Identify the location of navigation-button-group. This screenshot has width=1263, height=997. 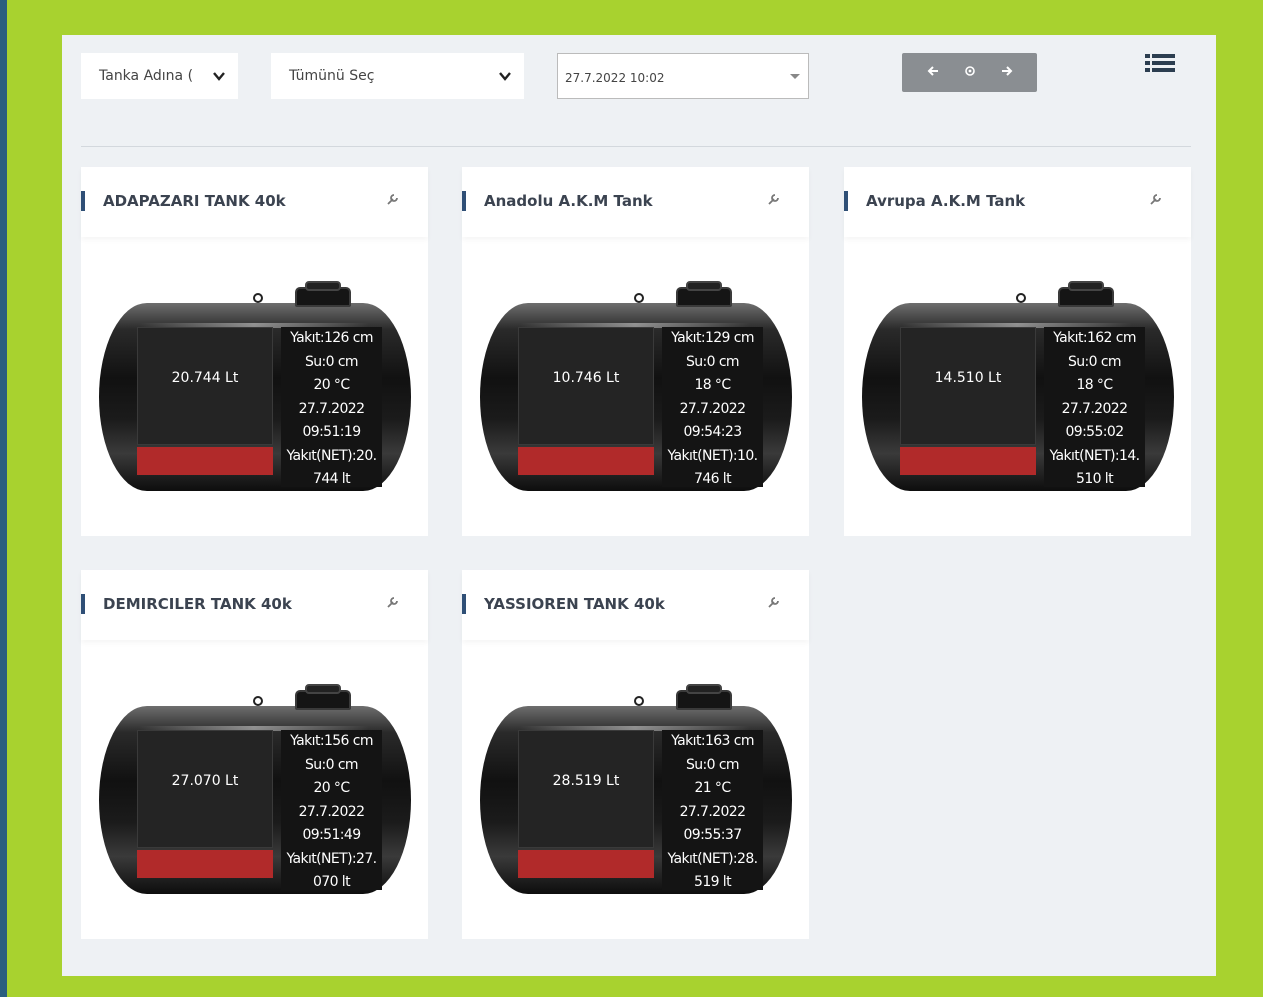
(969, 72).